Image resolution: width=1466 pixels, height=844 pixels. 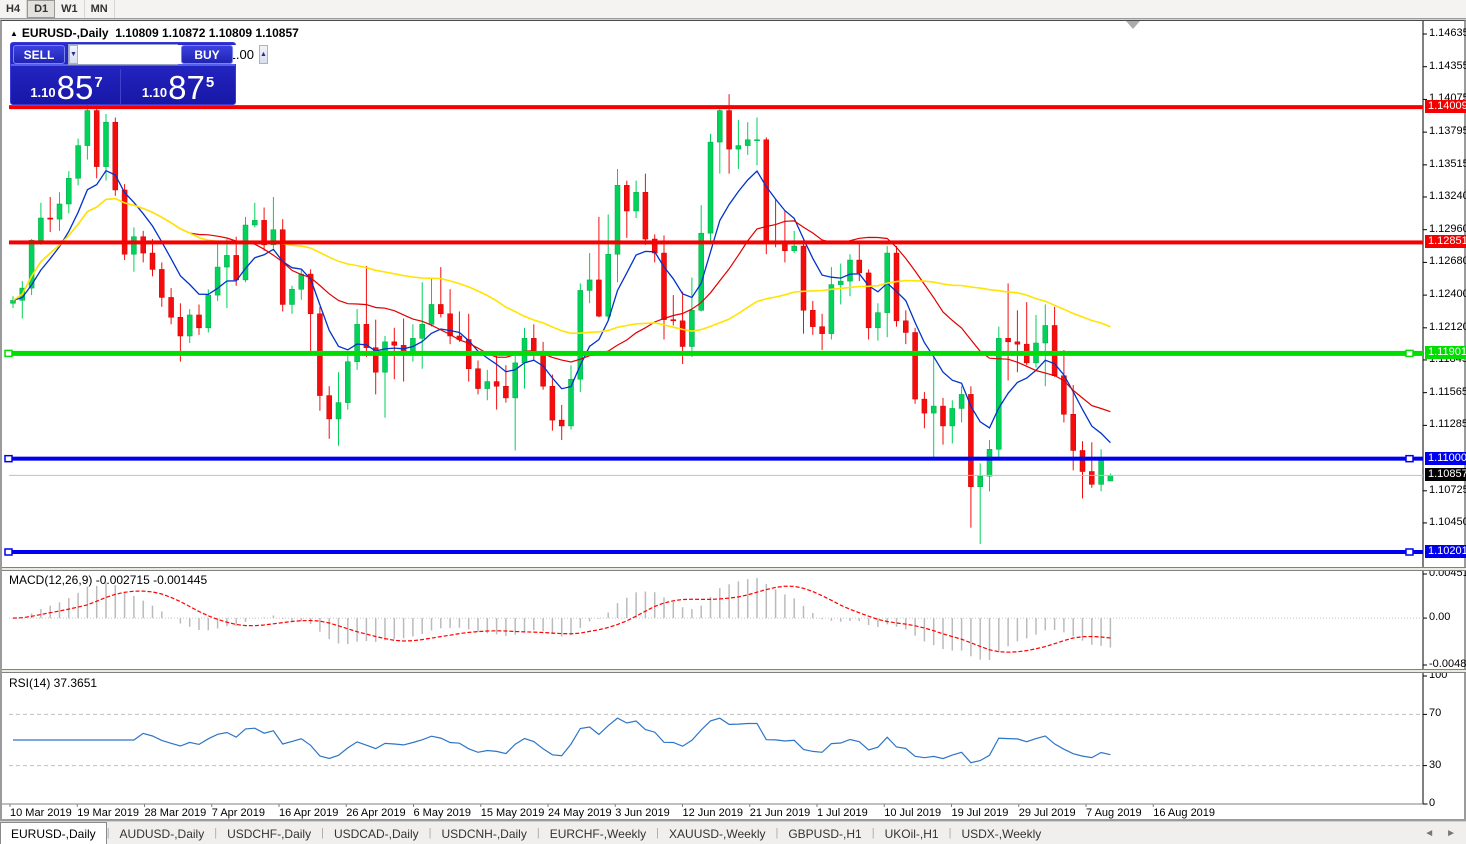 I want to click on axis-tick-label: 0, so click(x=1432, y=803).